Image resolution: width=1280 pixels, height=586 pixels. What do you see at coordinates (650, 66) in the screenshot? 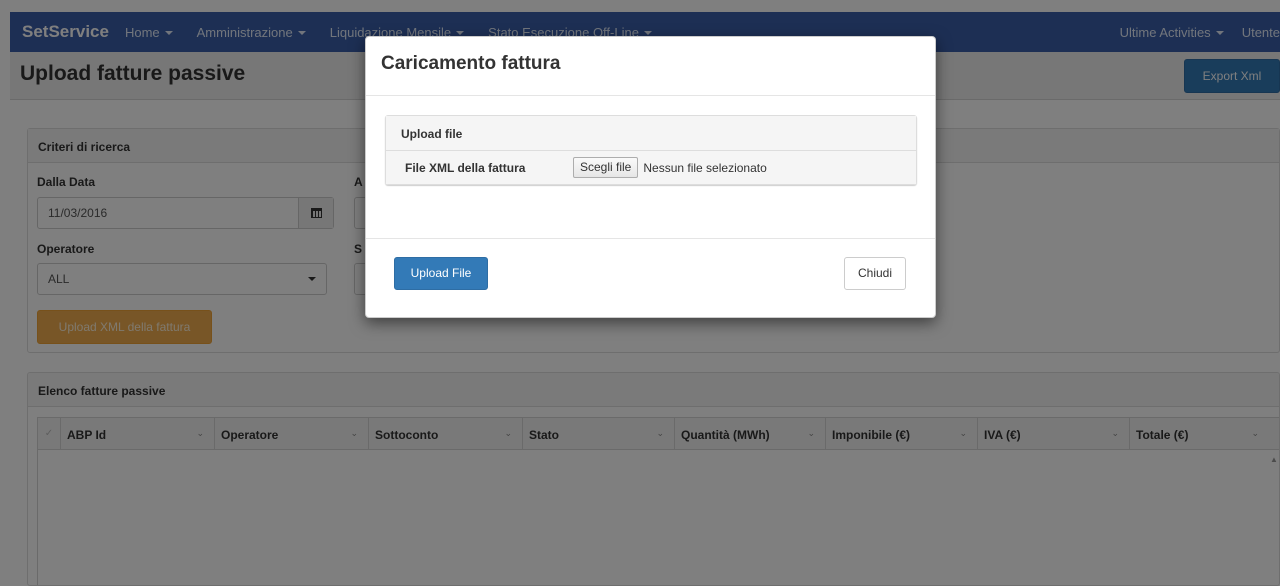
I see `modal-header: Caricamento fattura` at bounding box center [650, 66].